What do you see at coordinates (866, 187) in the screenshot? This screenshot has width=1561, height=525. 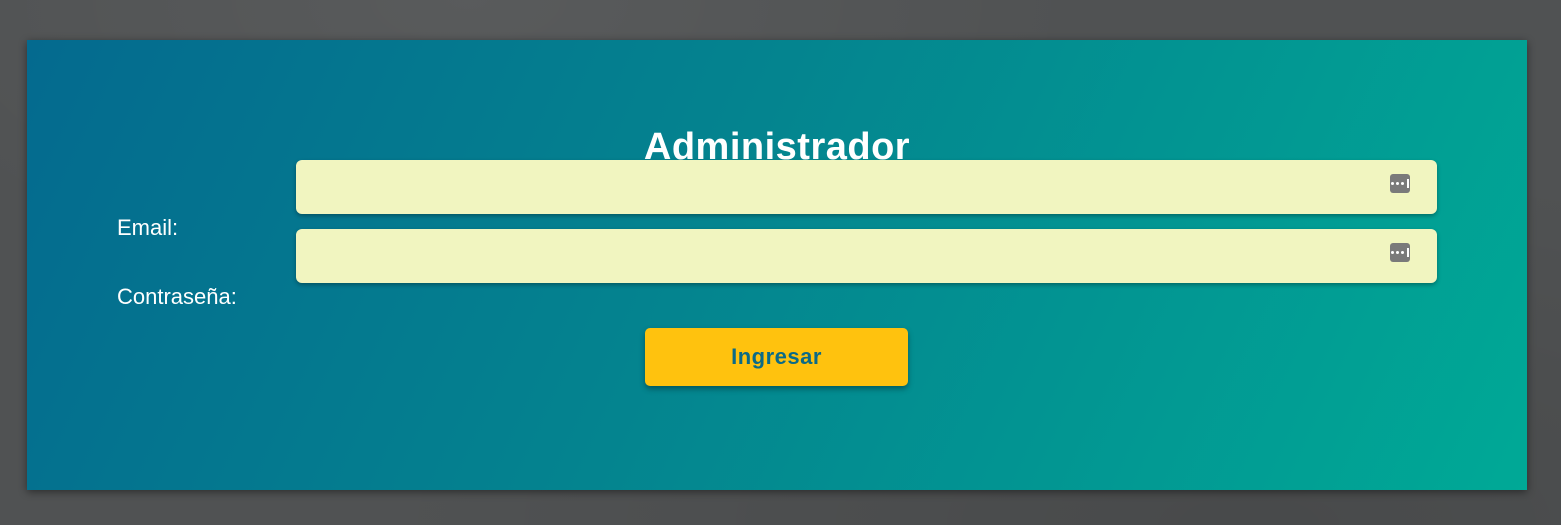 I see `email-field` at bounding box center [866, 187].